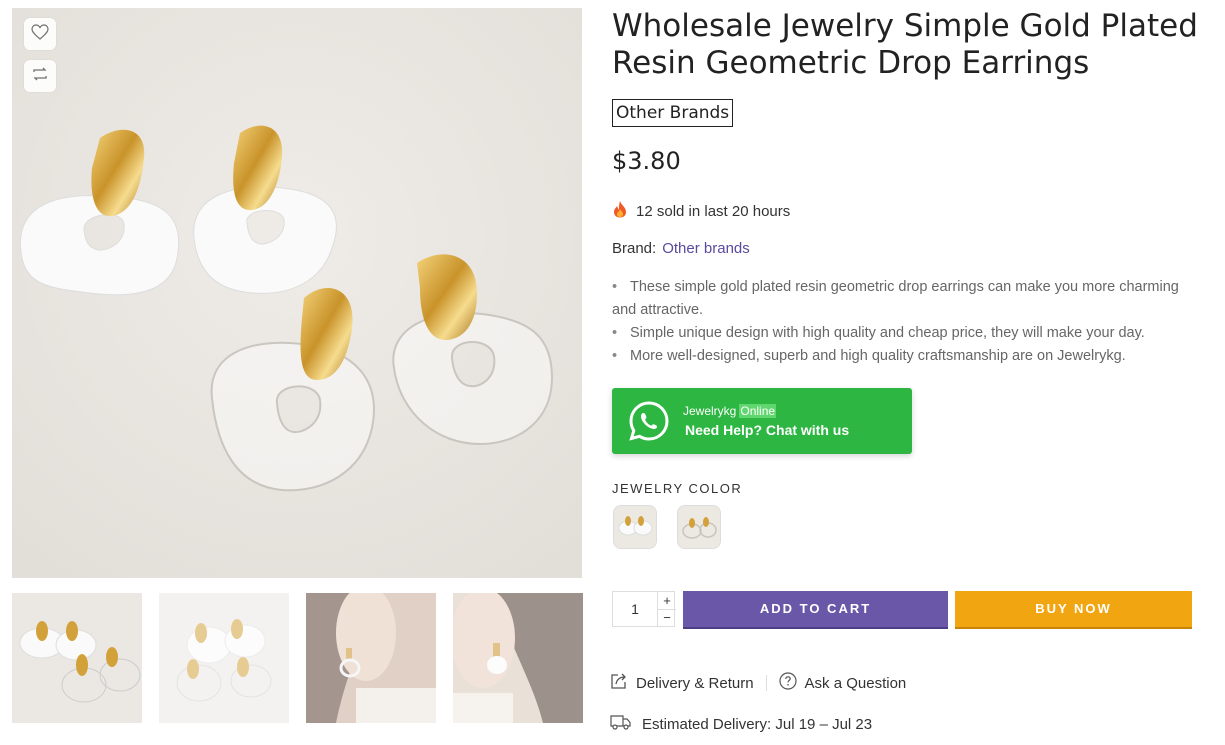 This screenshot has width=1225, height=745. I want to click on estimated-delivery: Estimated Delivery: Jul 19 – Jul 23, so click(741, 724).